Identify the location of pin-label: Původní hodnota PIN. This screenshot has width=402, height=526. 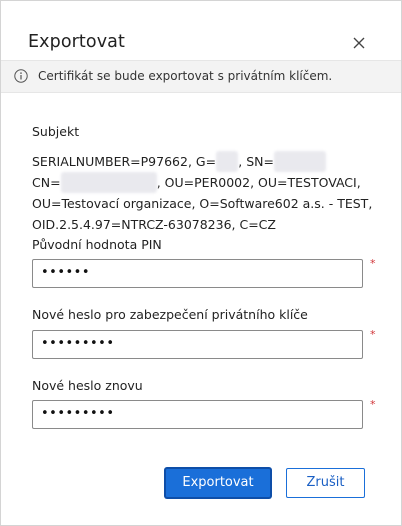
(97, 244).